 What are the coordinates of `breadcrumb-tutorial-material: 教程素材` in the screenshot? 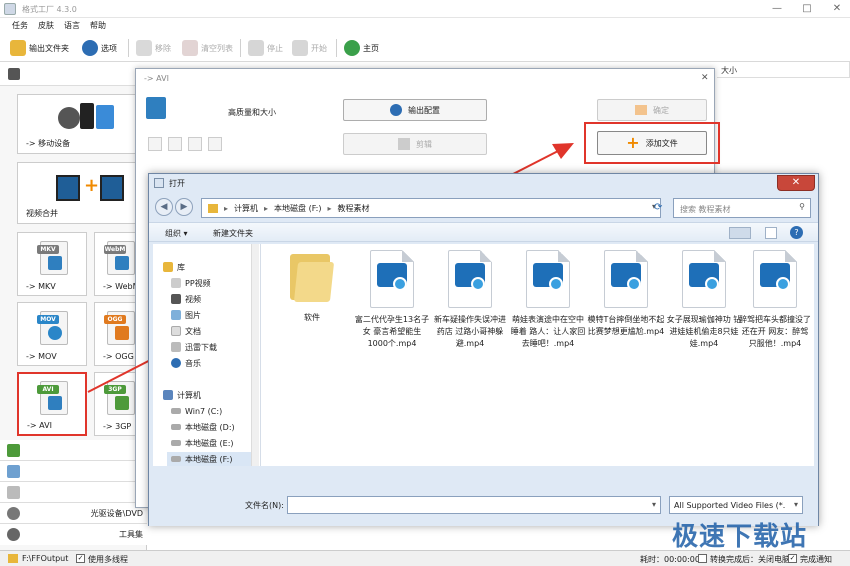 It's located at (354, 208).